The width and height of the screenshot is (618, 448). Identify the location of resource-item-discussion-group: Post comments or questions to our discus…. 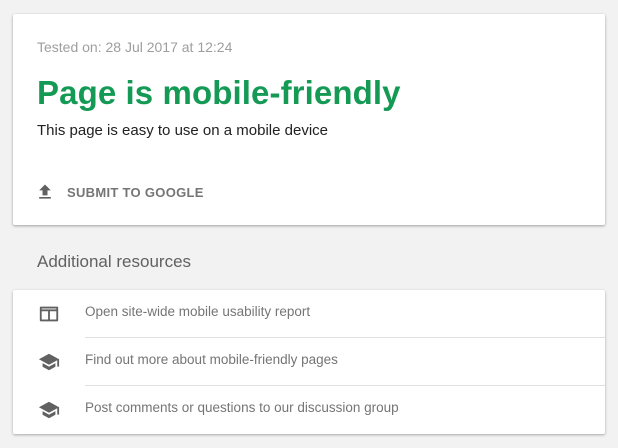
(309, 409).